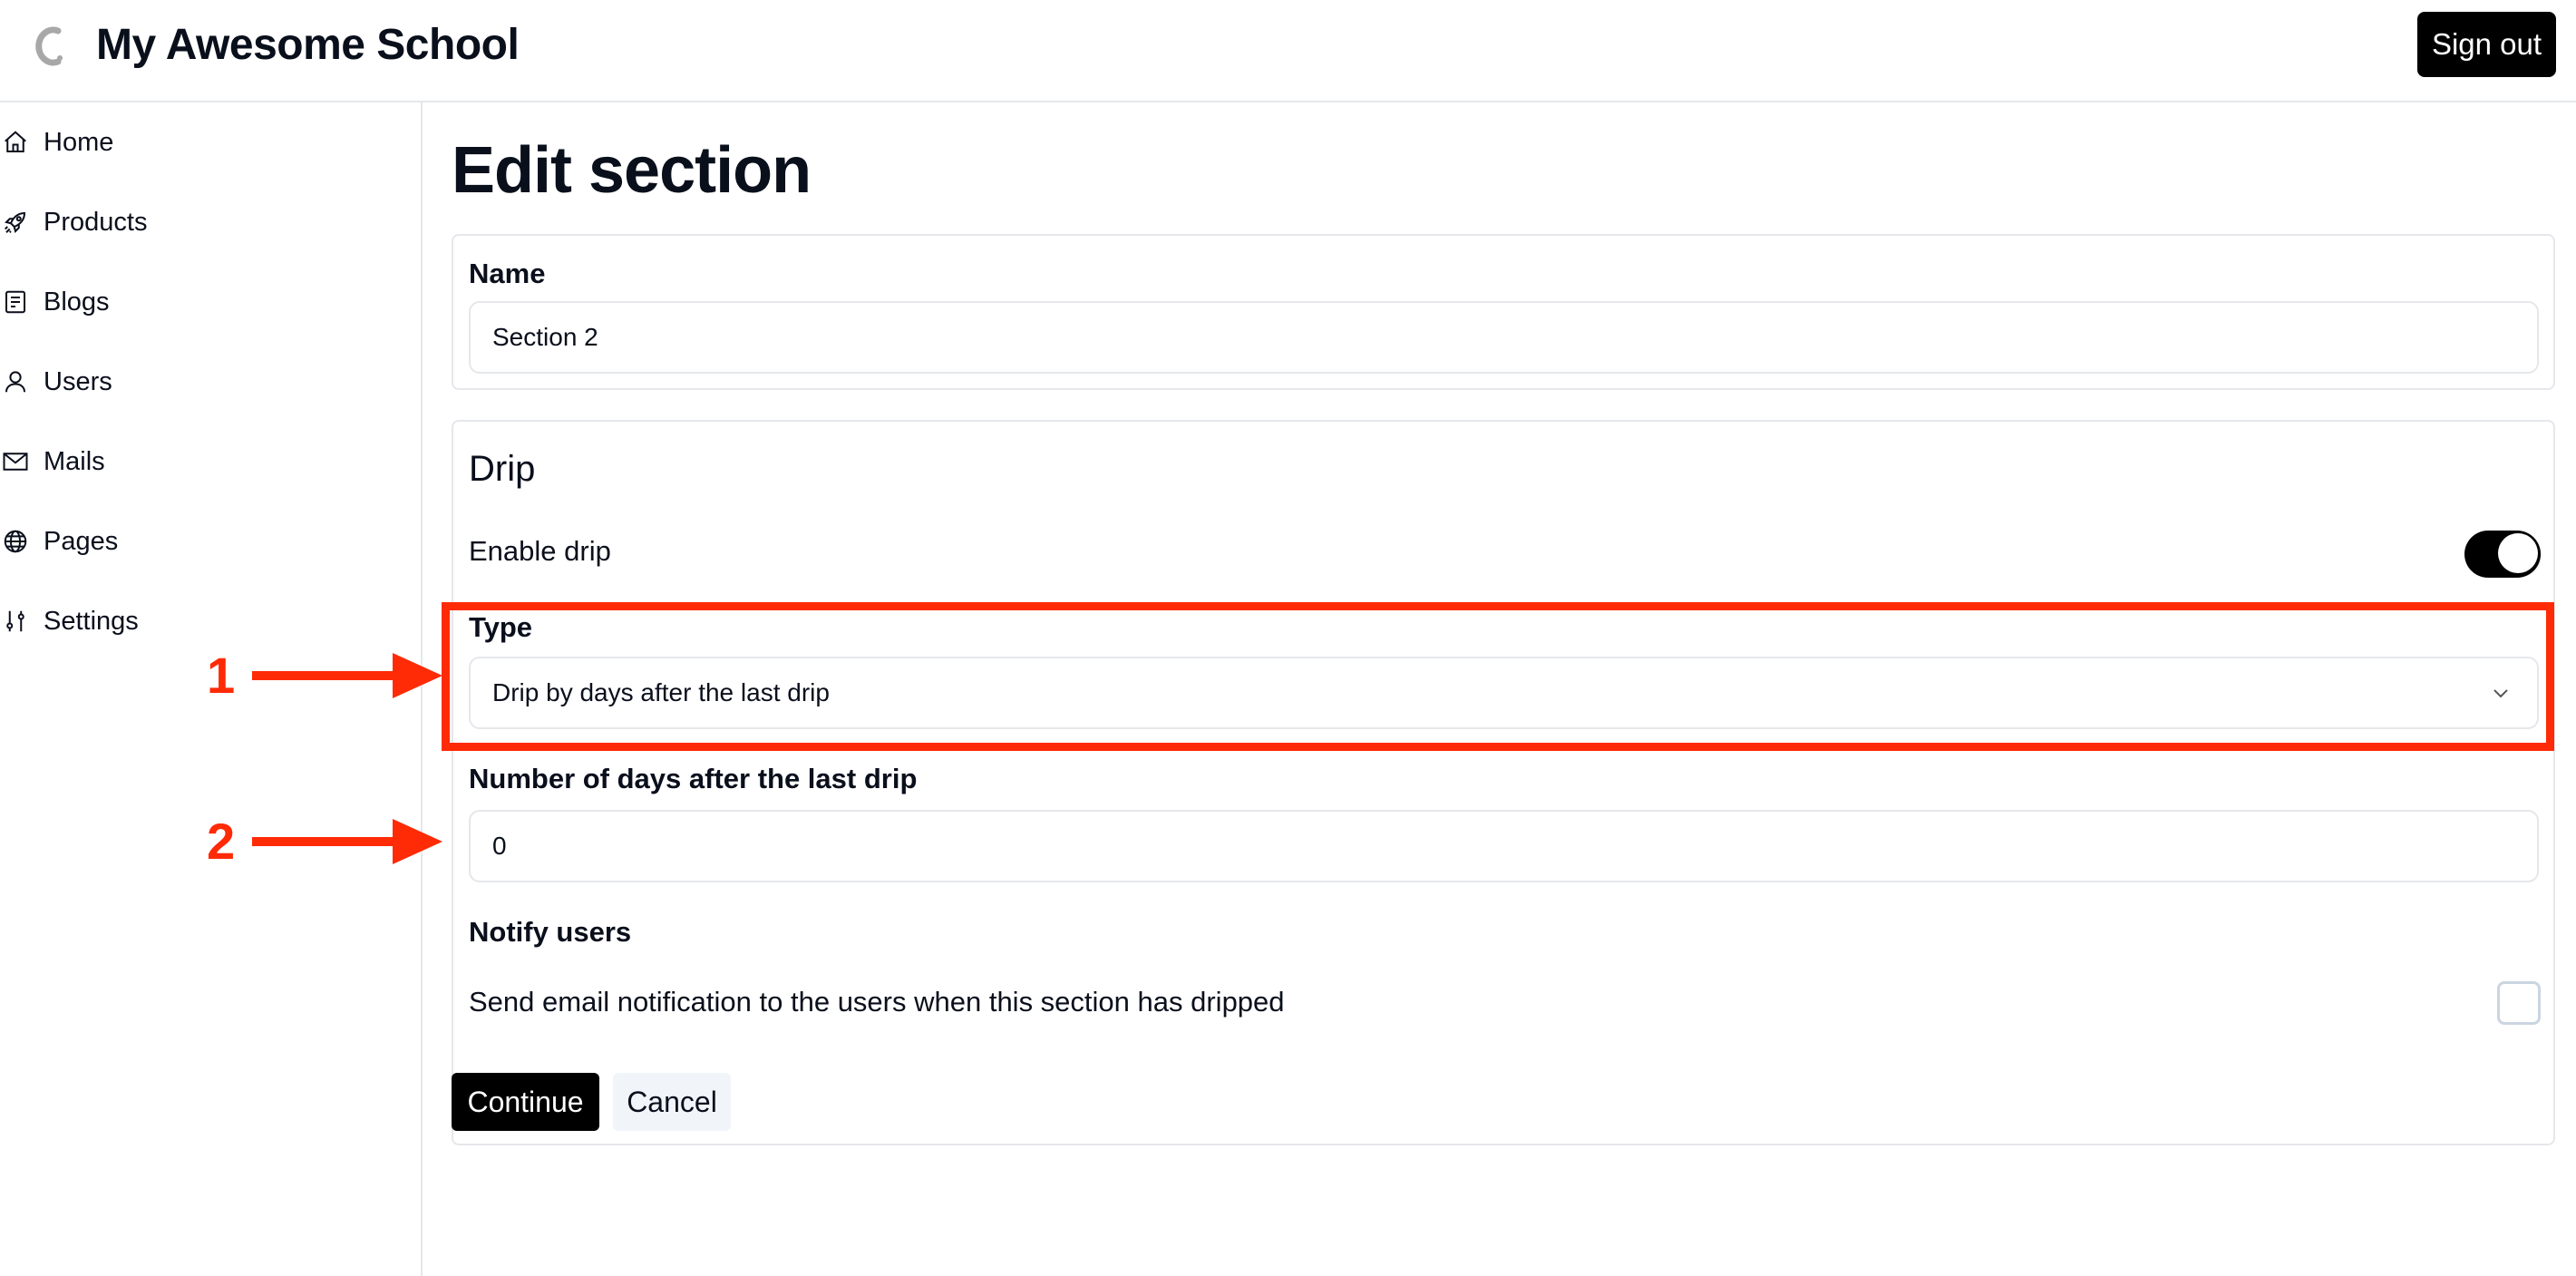 This screenshot has width=2576, height=1276. Describe the element at coordinates (1288, 51) in the screenshot. I see `top-header: My Awesome School Sign out` at that location.